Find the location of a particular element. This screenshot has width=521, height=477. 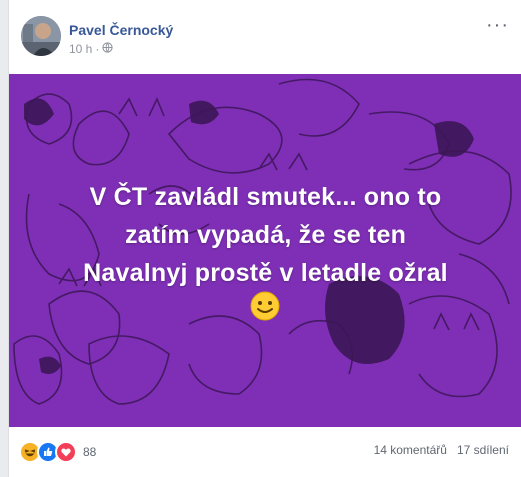

reactions-summary: 88 is located at coordinates (57, 452).